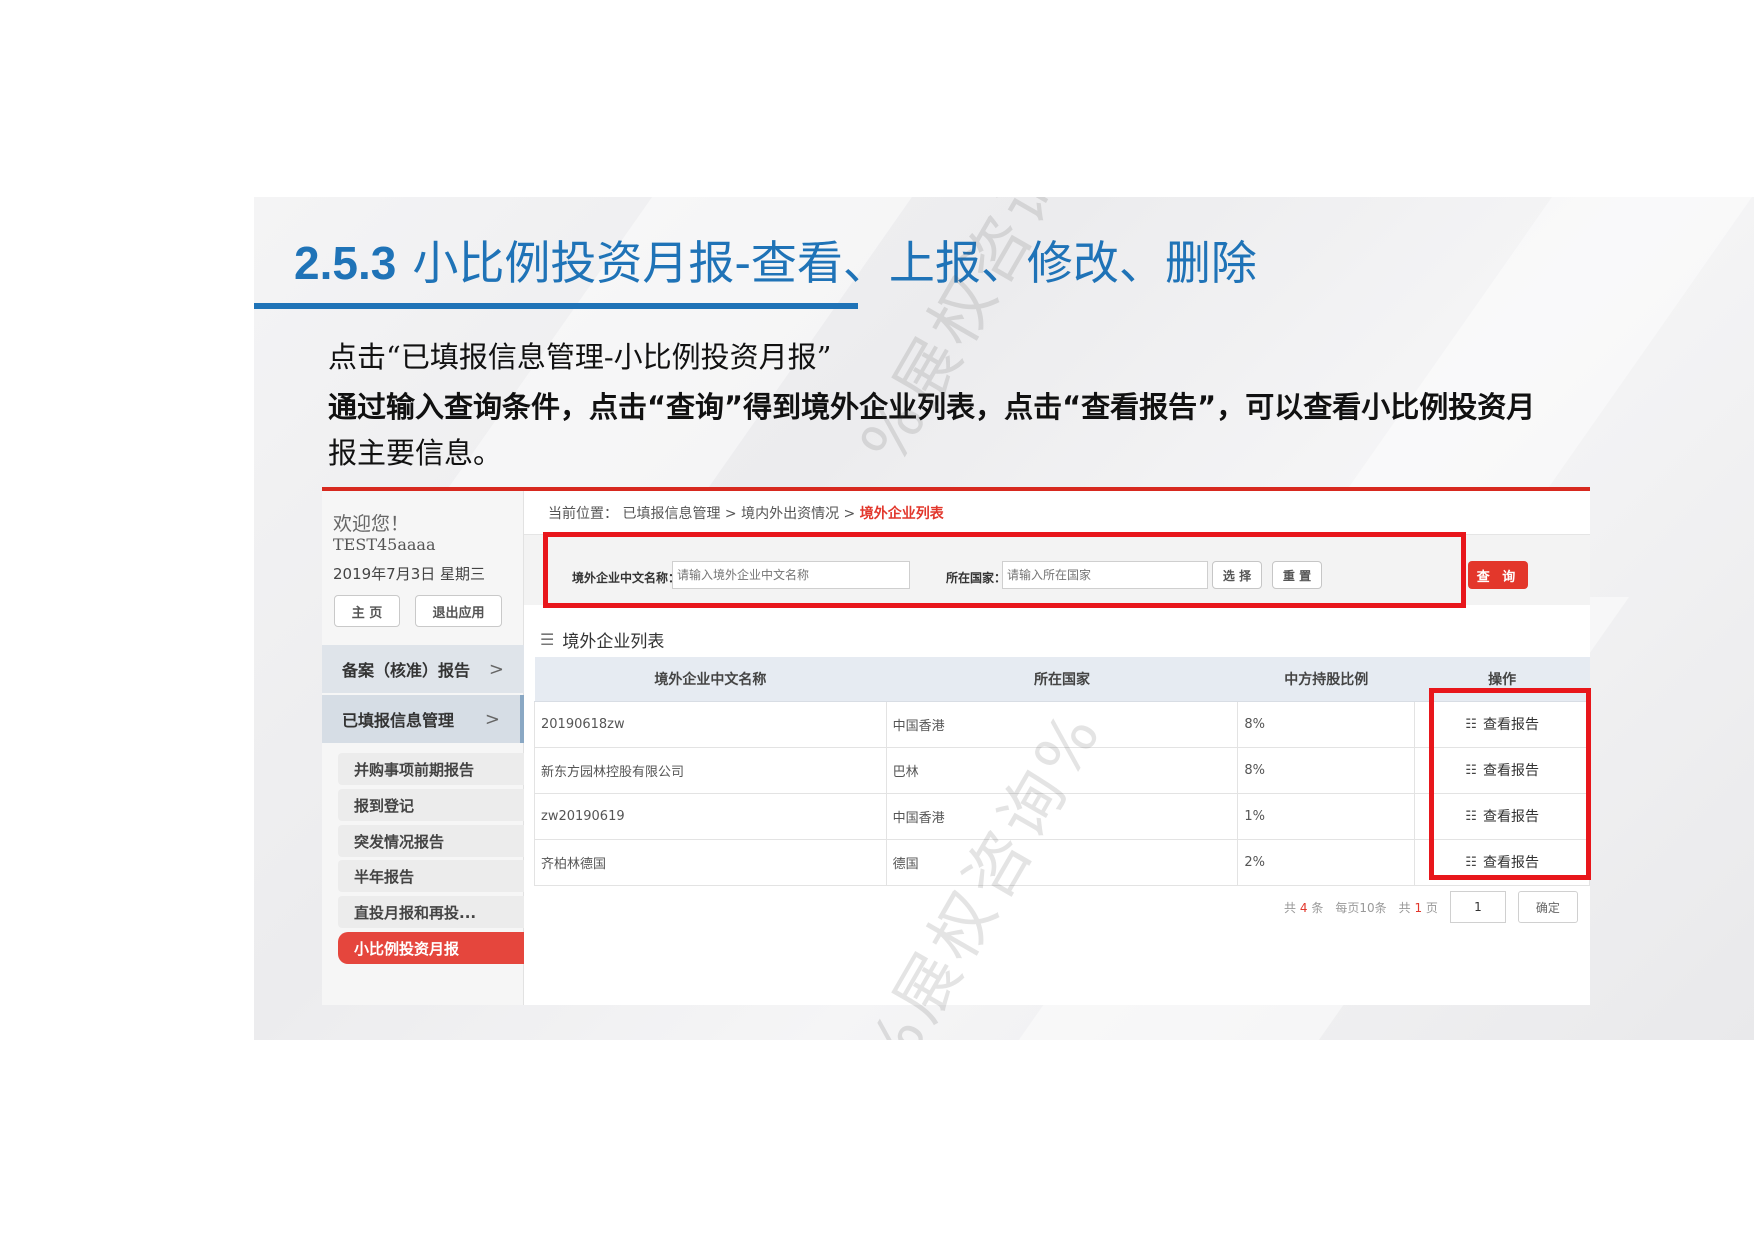 Image resolution: width=1754 pixels, height=1240 pixels. I want to click on total-suffix: 条, so click(1317, 907).